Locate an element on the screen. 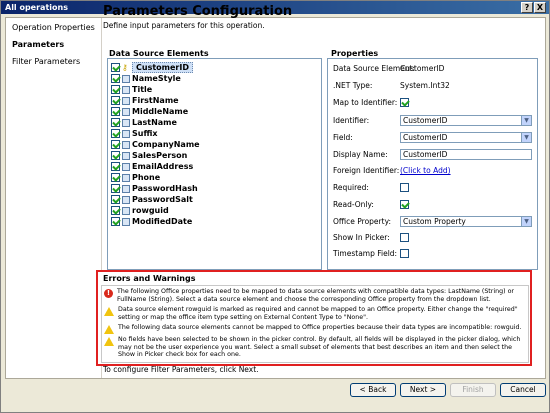 The height and width of the screenshot is (413, 550). tree-item-label: PasswordHash is located at coordinates (165, 188).